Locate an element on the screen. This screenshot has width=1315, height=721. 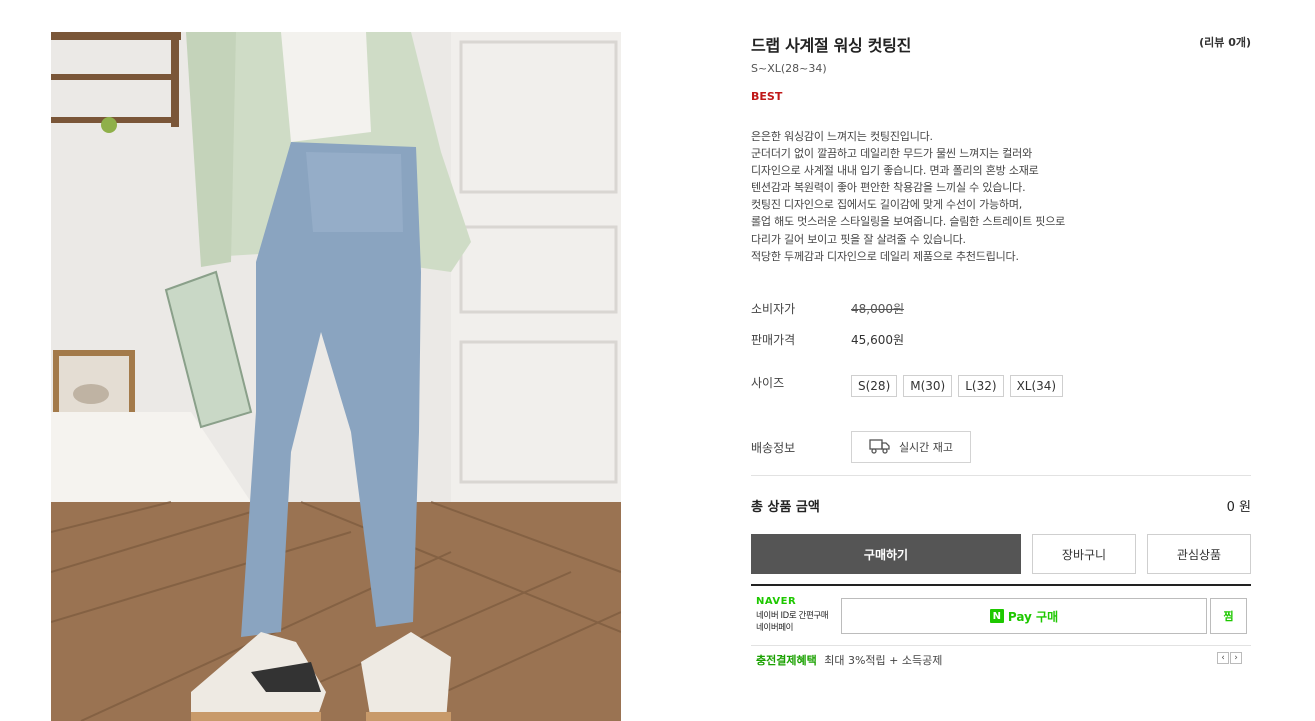
naver-pay-buy-button: N Pay 구매 is located at coordinates (1024, 616).